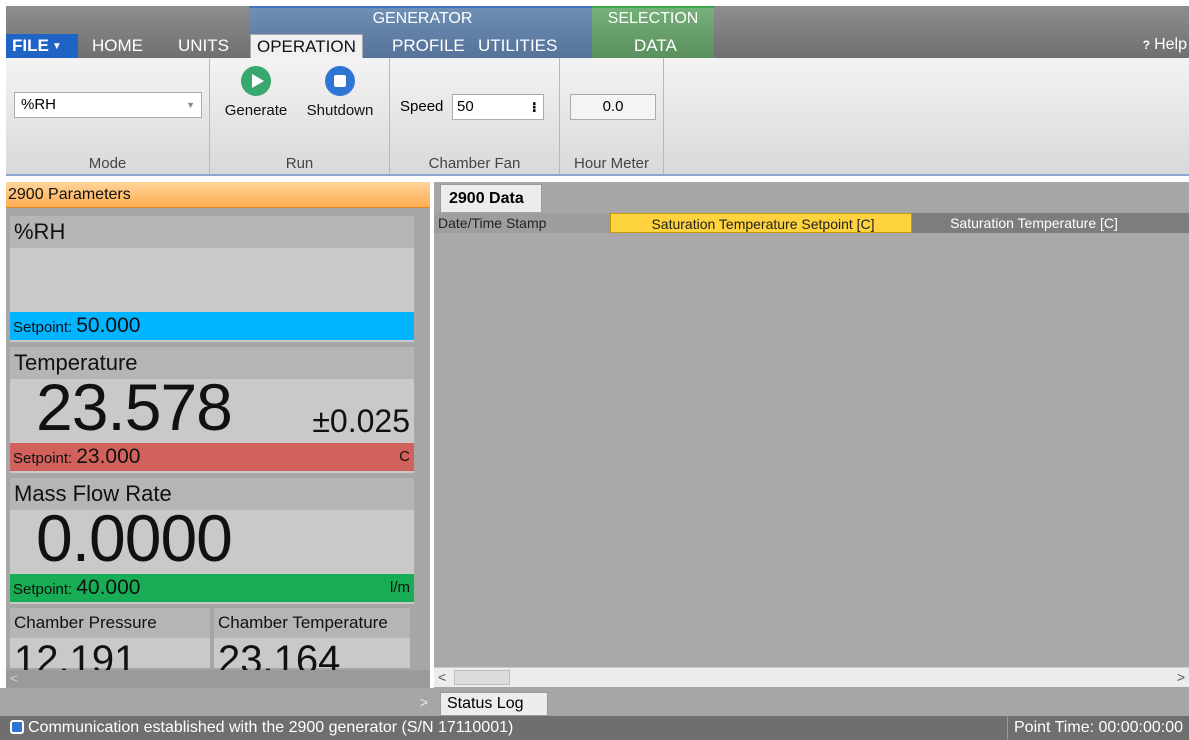  Describe the element at coordinates (653, 18) in the screenshot. I see `selection-context-label: SELECTION` at that location.